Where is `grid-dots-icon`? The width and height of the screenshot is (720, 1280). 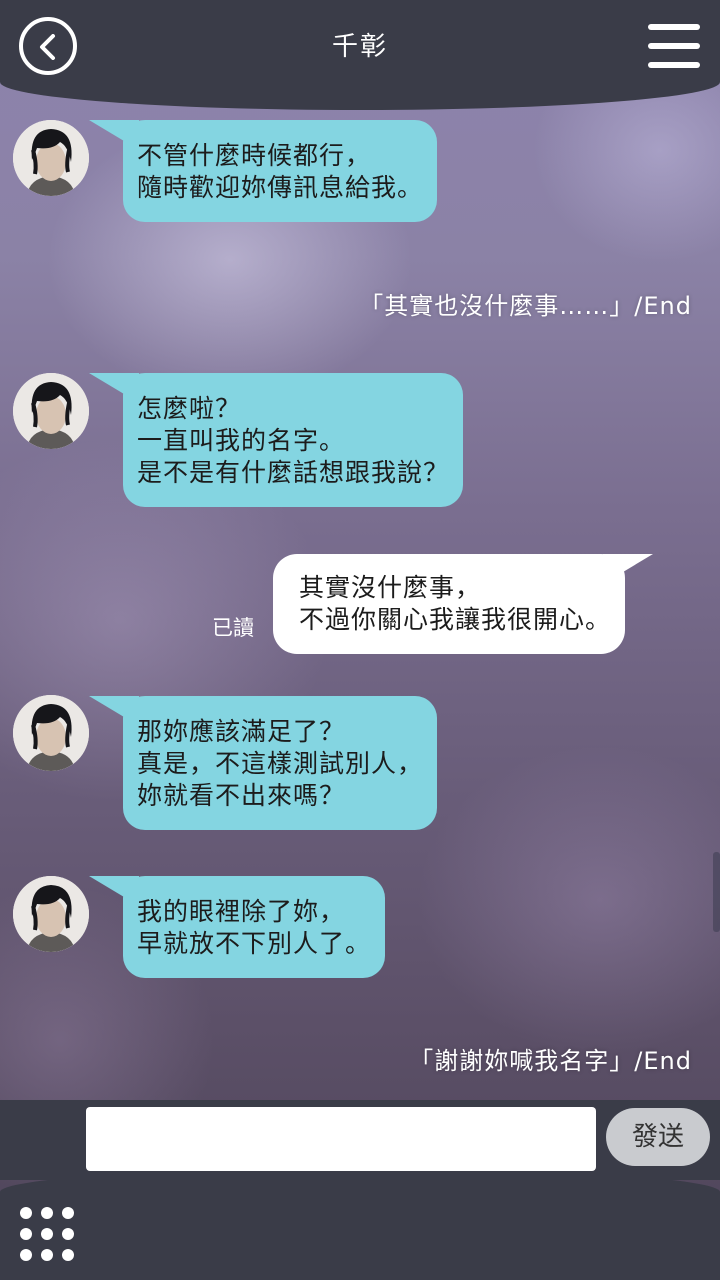 grid-dots-icon is located at coordinates (26, 1213).